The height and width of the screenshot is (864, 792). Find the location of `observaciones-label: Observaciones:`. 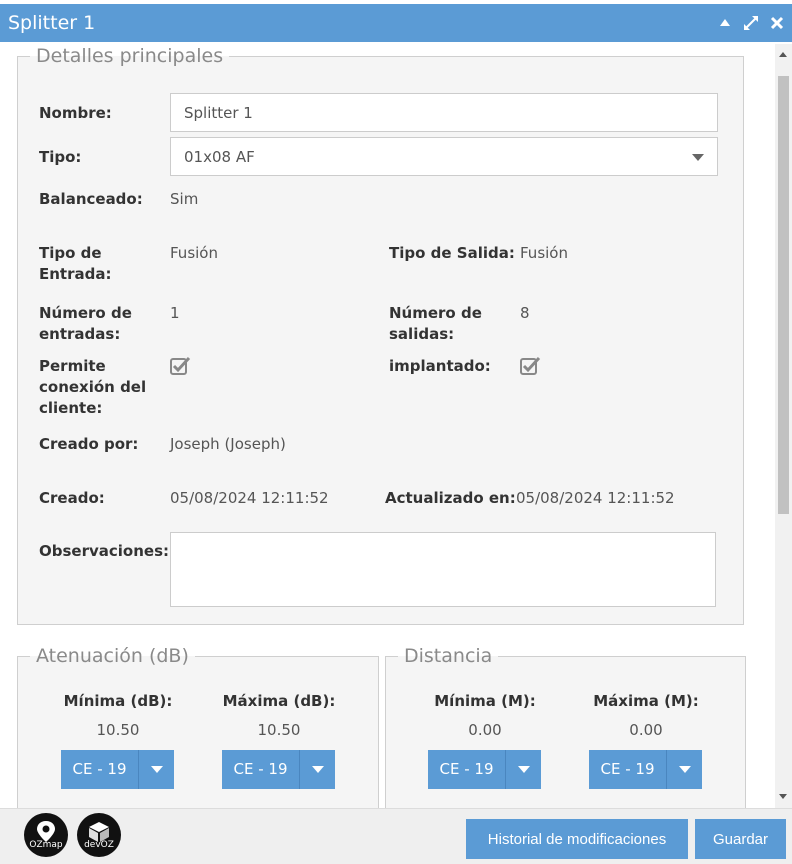

observaciones-label: Observaciones: is located at coordinates (104, 551).